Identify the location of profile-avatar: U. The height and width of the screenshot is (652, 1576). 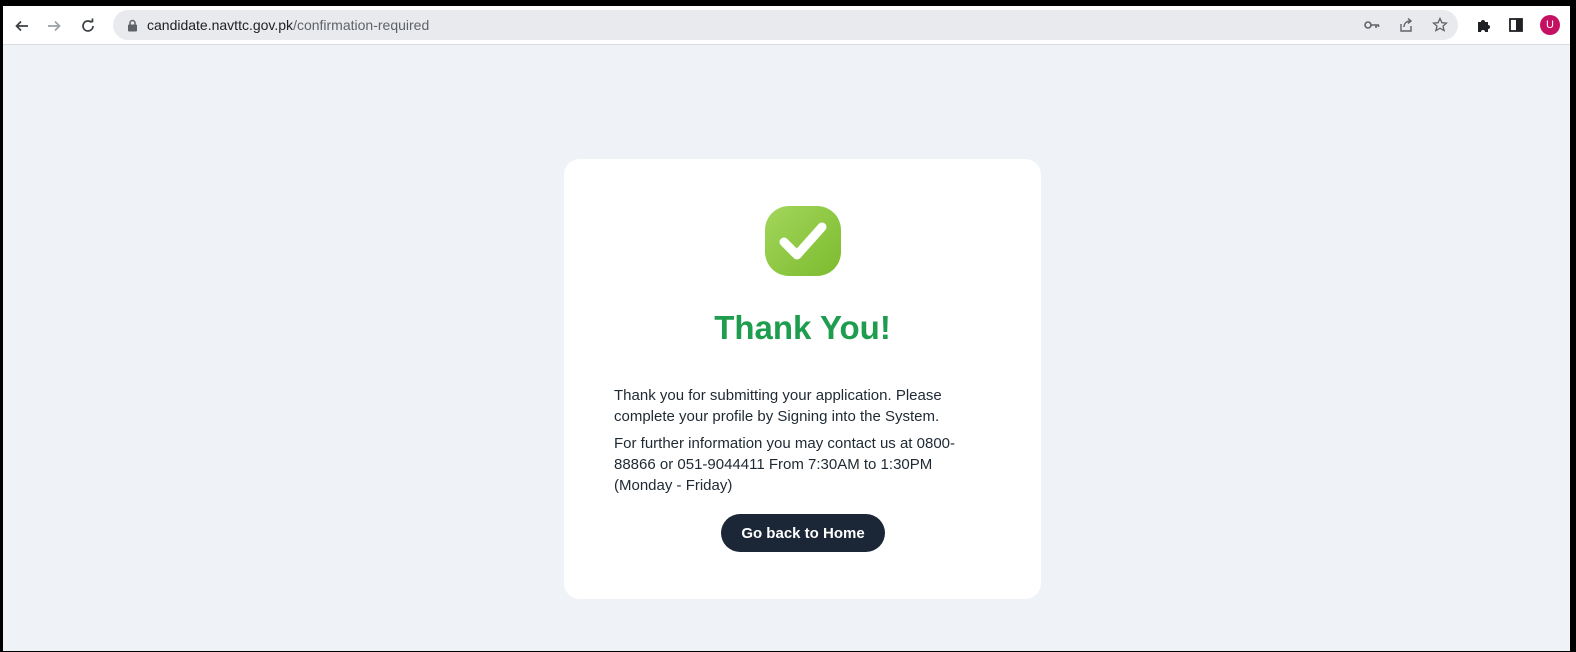
(1550, 25).